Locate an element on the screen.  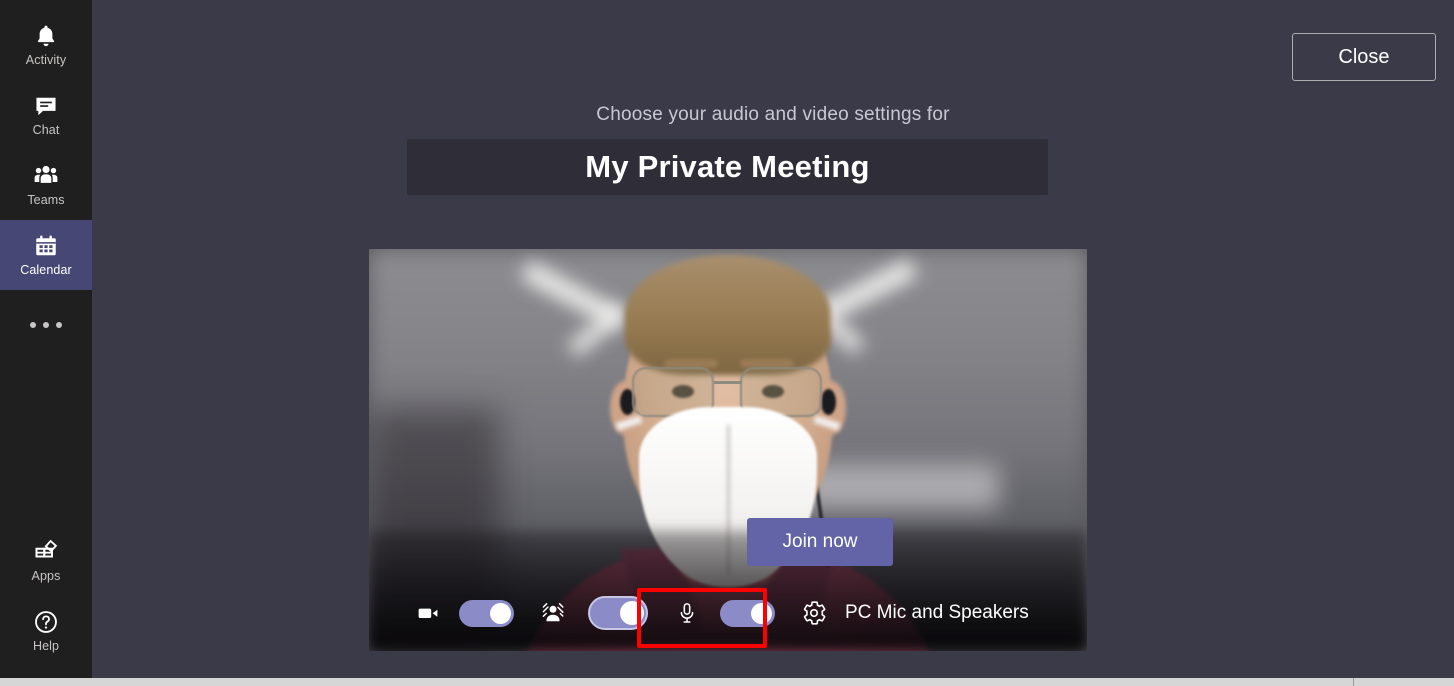
background-blur-icon is located at coordinates (553, 613).